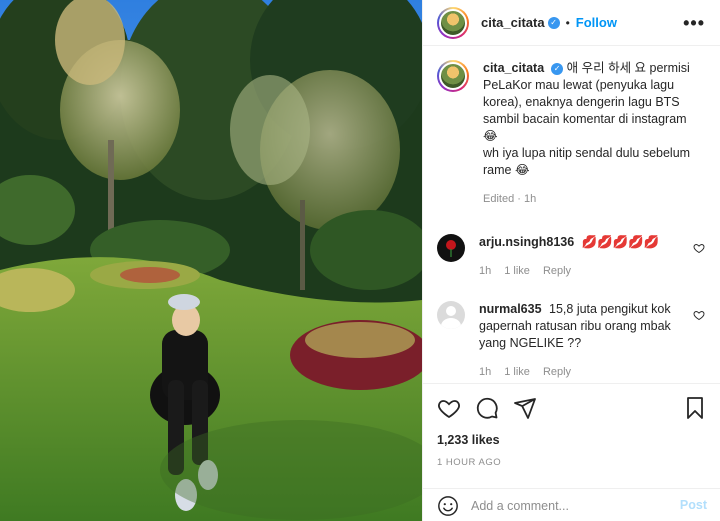 This screenshot has width=720, height=521. I want to click on post-timestamp: 1 HOUR AGO, so click(469, 462).